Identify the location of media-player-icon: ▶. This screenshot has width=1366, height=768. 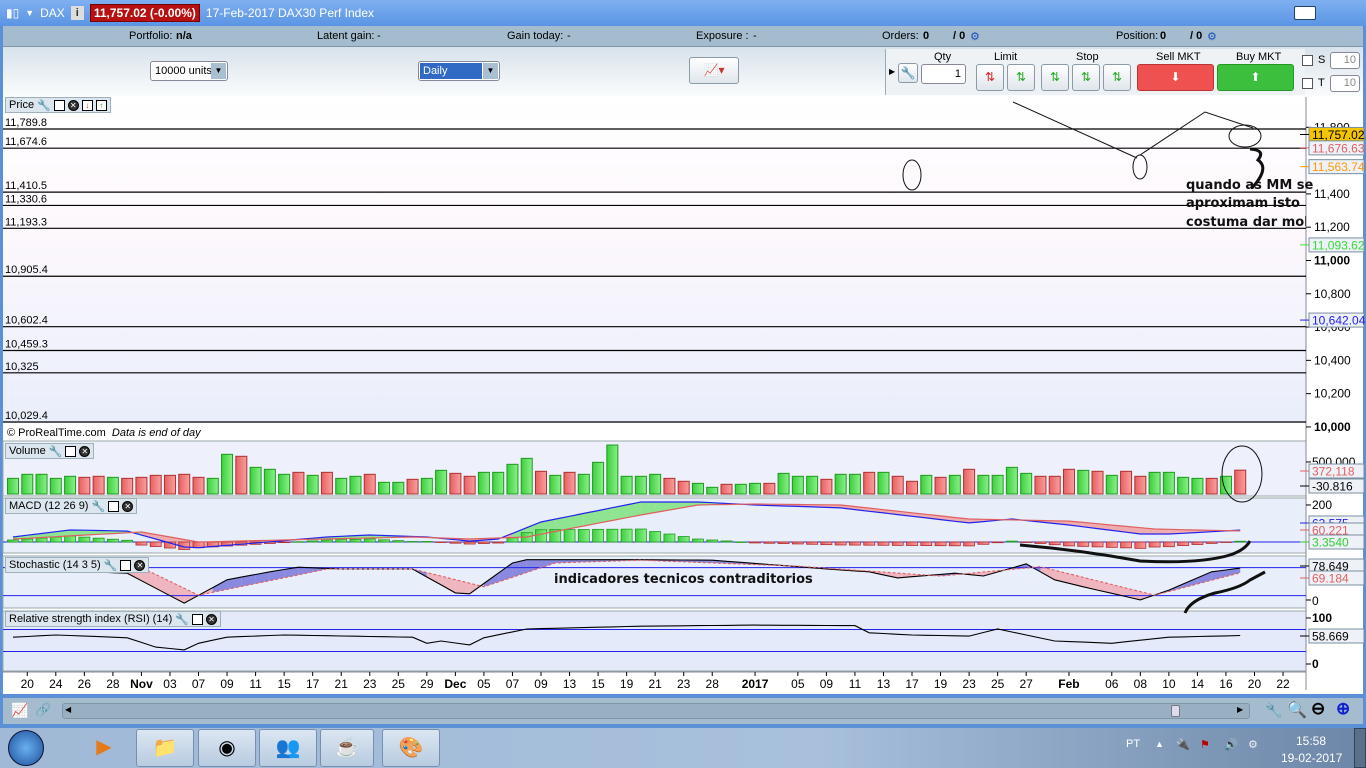
(104, 748).